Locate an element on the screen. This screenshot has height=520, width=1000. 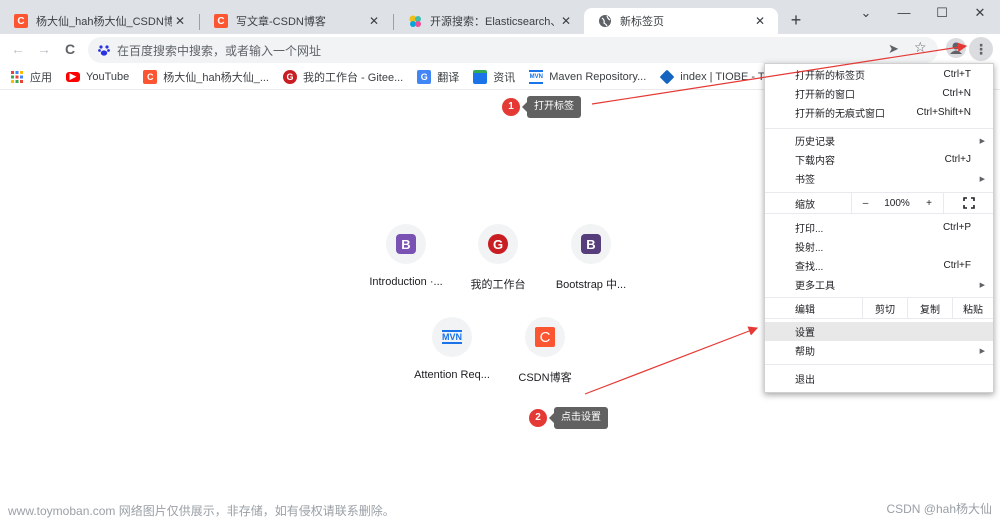
shortcut-csdn: C CSDN博客 is located at coordinates (545, 351).